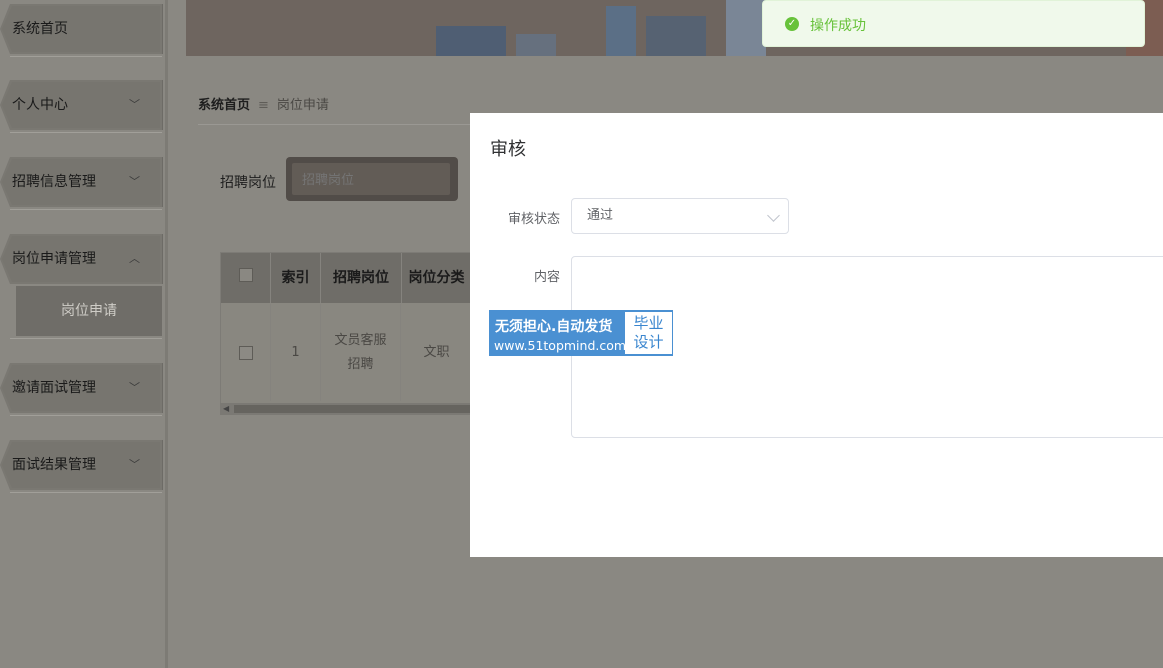 The image size is (1163, 668). I want to click on sidebar-item-label: 个人中心, so click(40, 105).